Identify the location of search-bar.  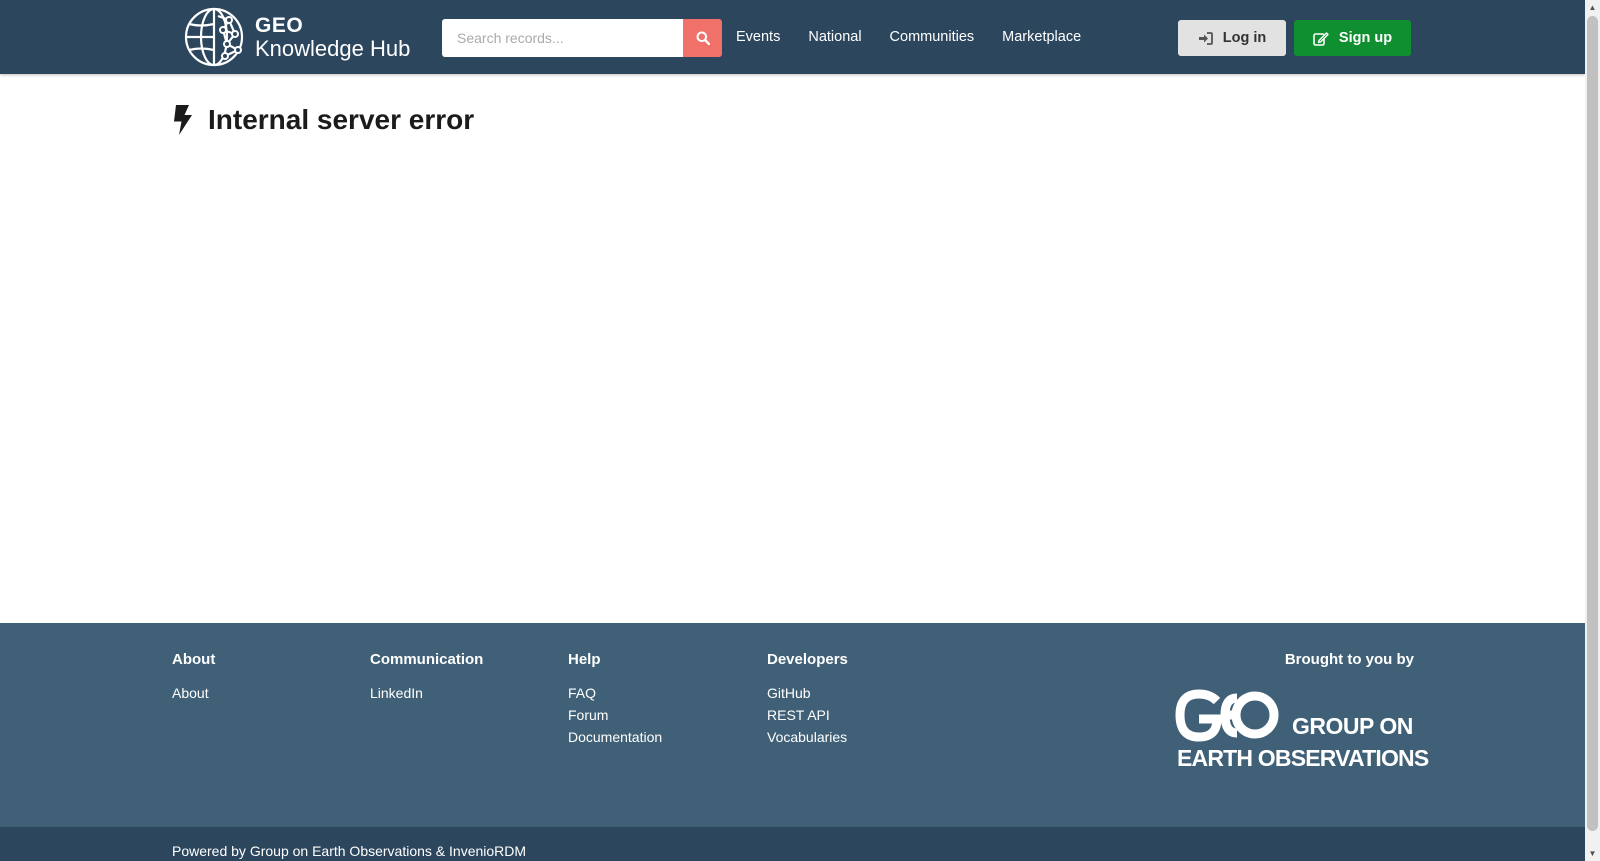
(582, 38).